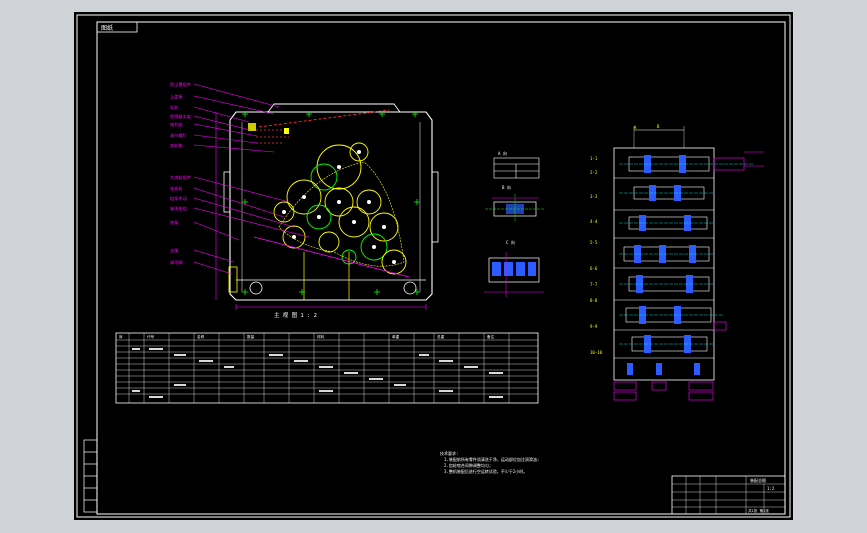  What do you see at coordinates (180, 116) in the screenshot?
I see `callout-3: 传感器支架` at bounding box center [180, 116].